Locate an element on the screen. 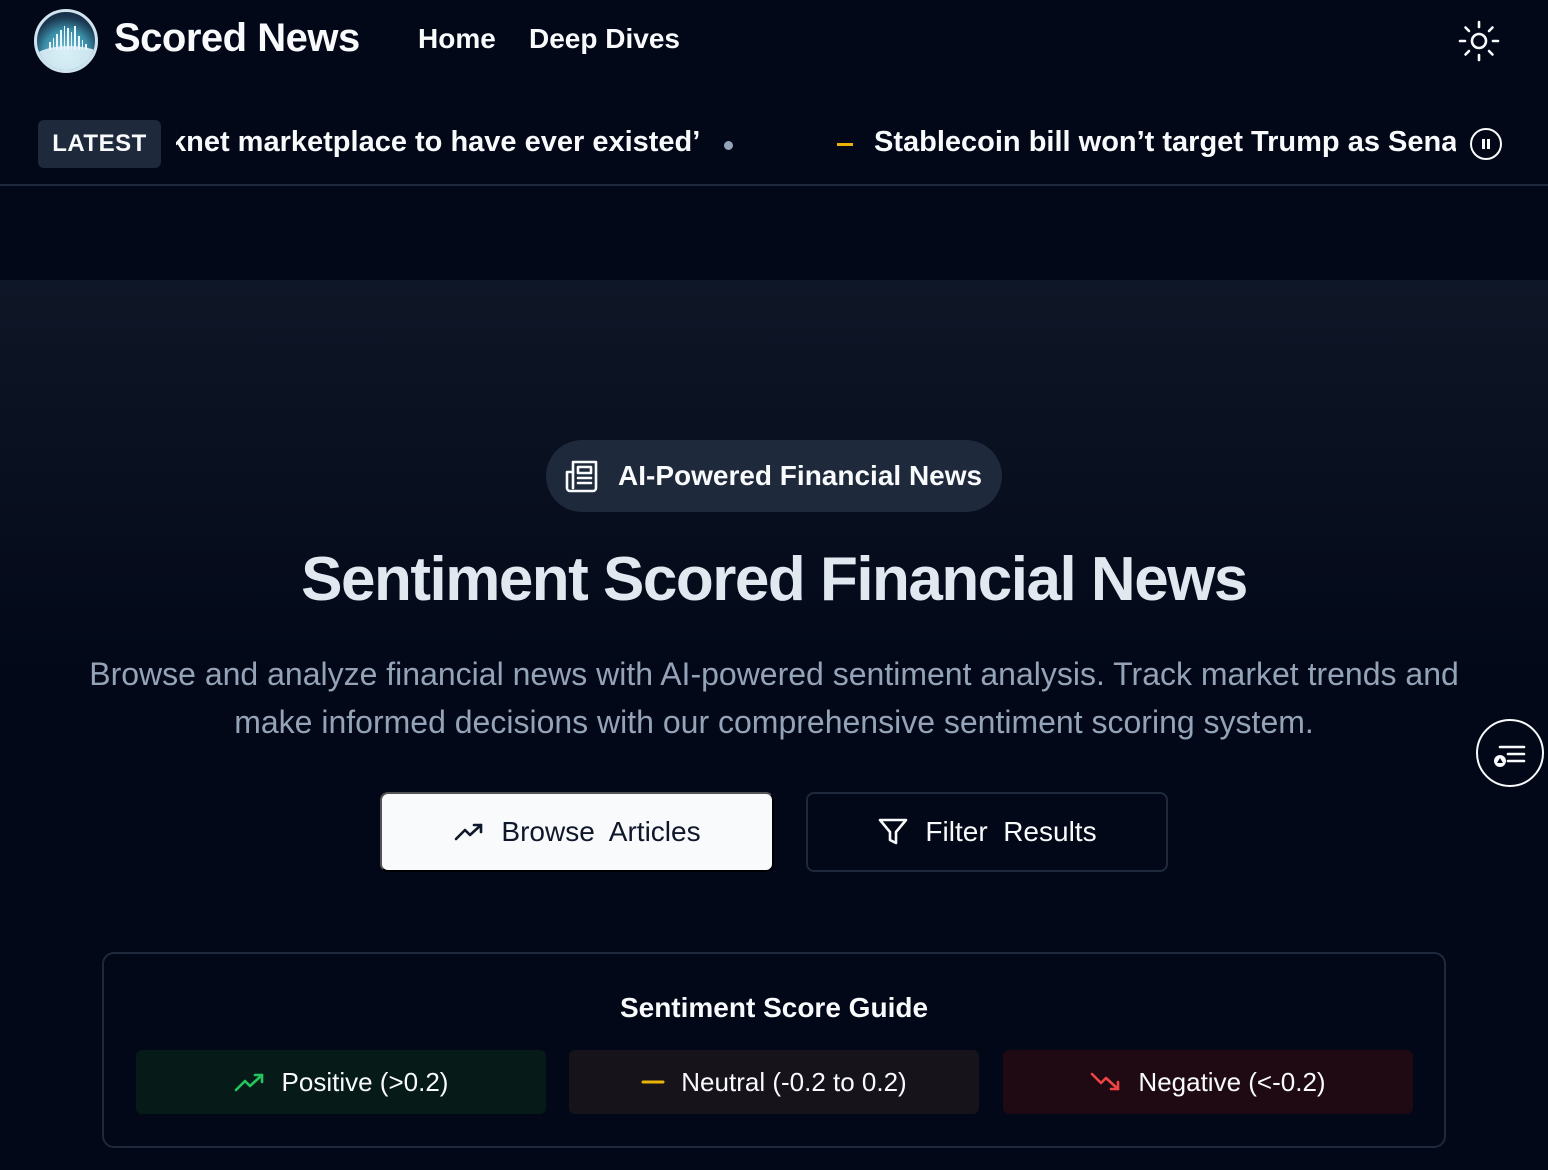 The height and width of the screenshot is (1170, 1548). browse-articles-button: Browse Articles is located at coordinates (577, 832).